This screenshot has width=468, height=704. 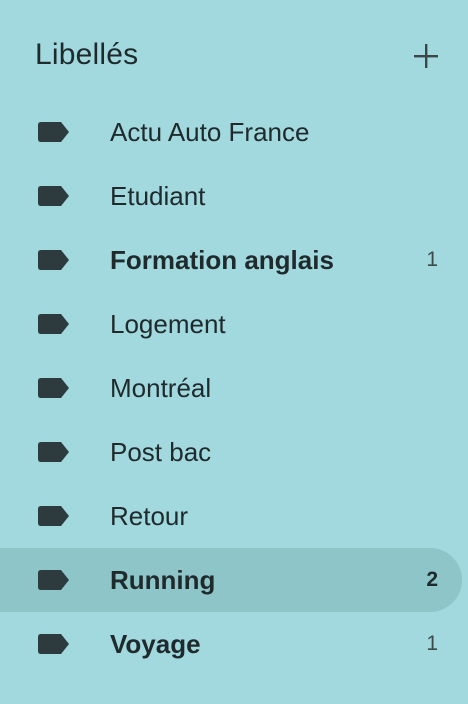 What do you see at coordinates (231, 516) in the screenshot?
I see `label-item: Retour` at bounding box center [231, 516].